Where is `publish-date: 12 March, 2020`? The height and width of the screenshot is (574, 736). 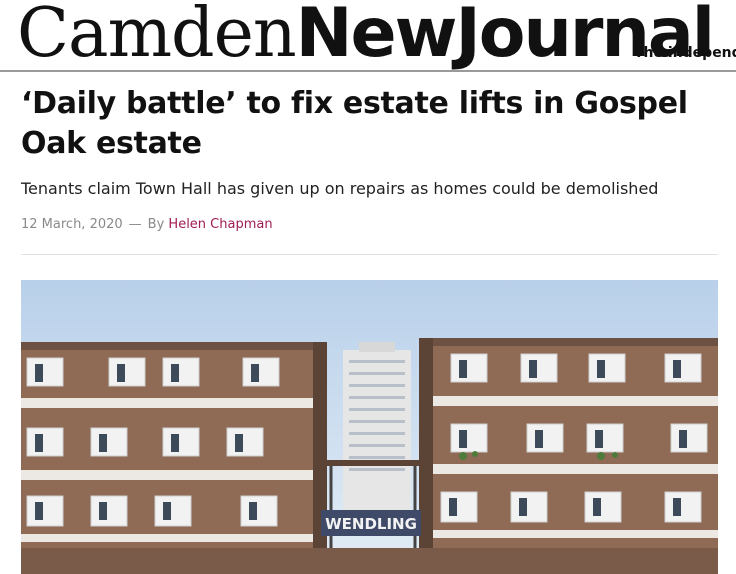 publish-date: 12 March, 2020 is located at coordinates (72, 224).